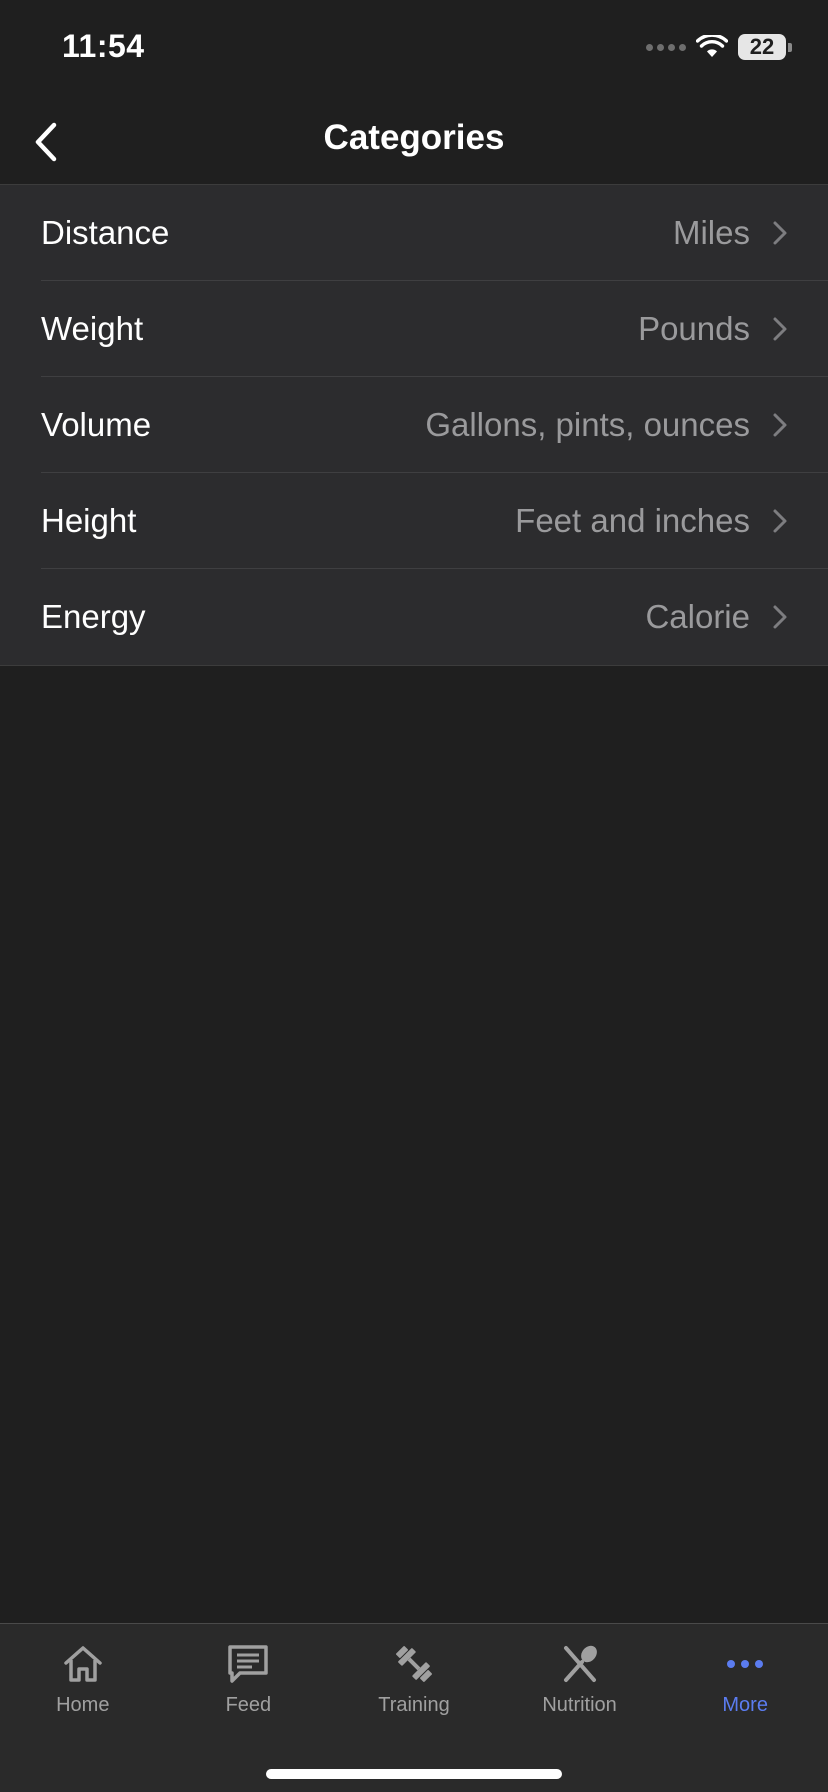 The height and width of the screenshot is (1792, 828). Describe the element at coordinates (697, 616) in the screenshot. I see `category-value: Calorie` at that location.